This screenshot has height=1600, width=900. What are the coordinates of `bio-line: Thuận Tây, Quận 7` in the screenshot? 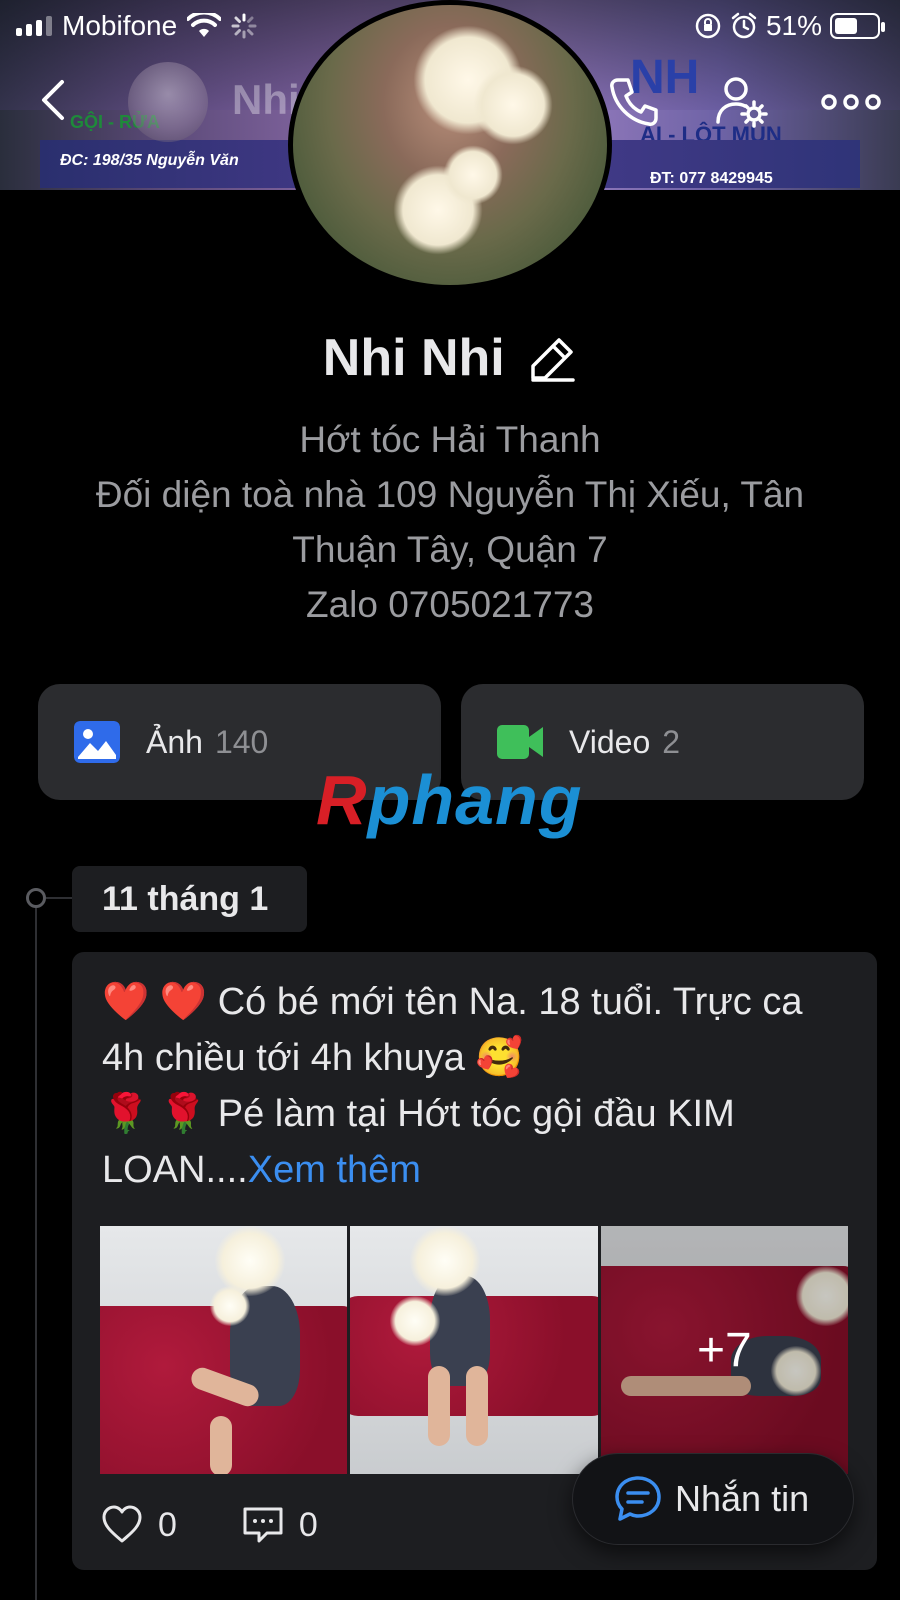 It's located at (450, 549).